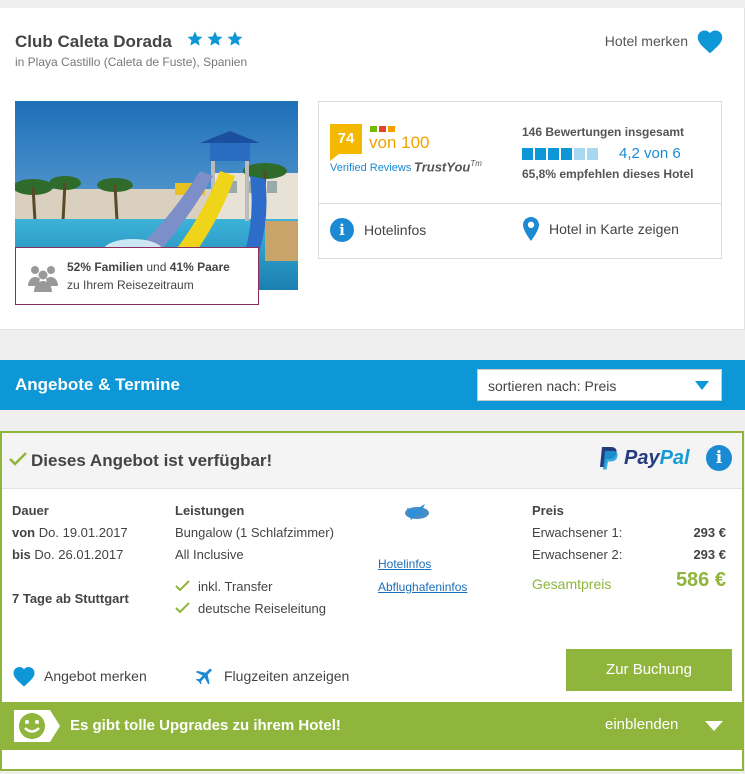 This screenshot has height=774, width=745. I want to click on adult1-label: Erwachsener 1:, so click(577, 532).